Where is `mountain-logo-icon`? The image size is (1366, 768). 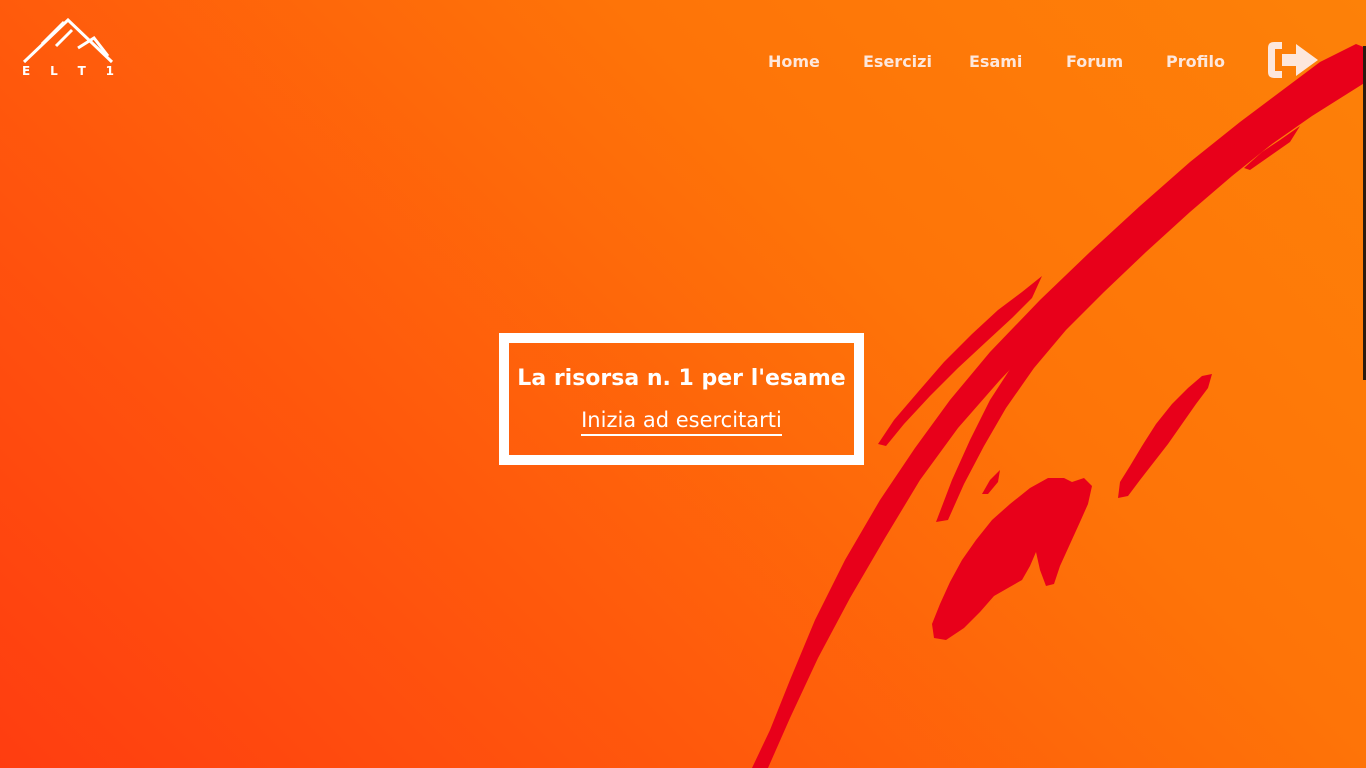 mountain-logo-icon is located at coordinates (68, 41).